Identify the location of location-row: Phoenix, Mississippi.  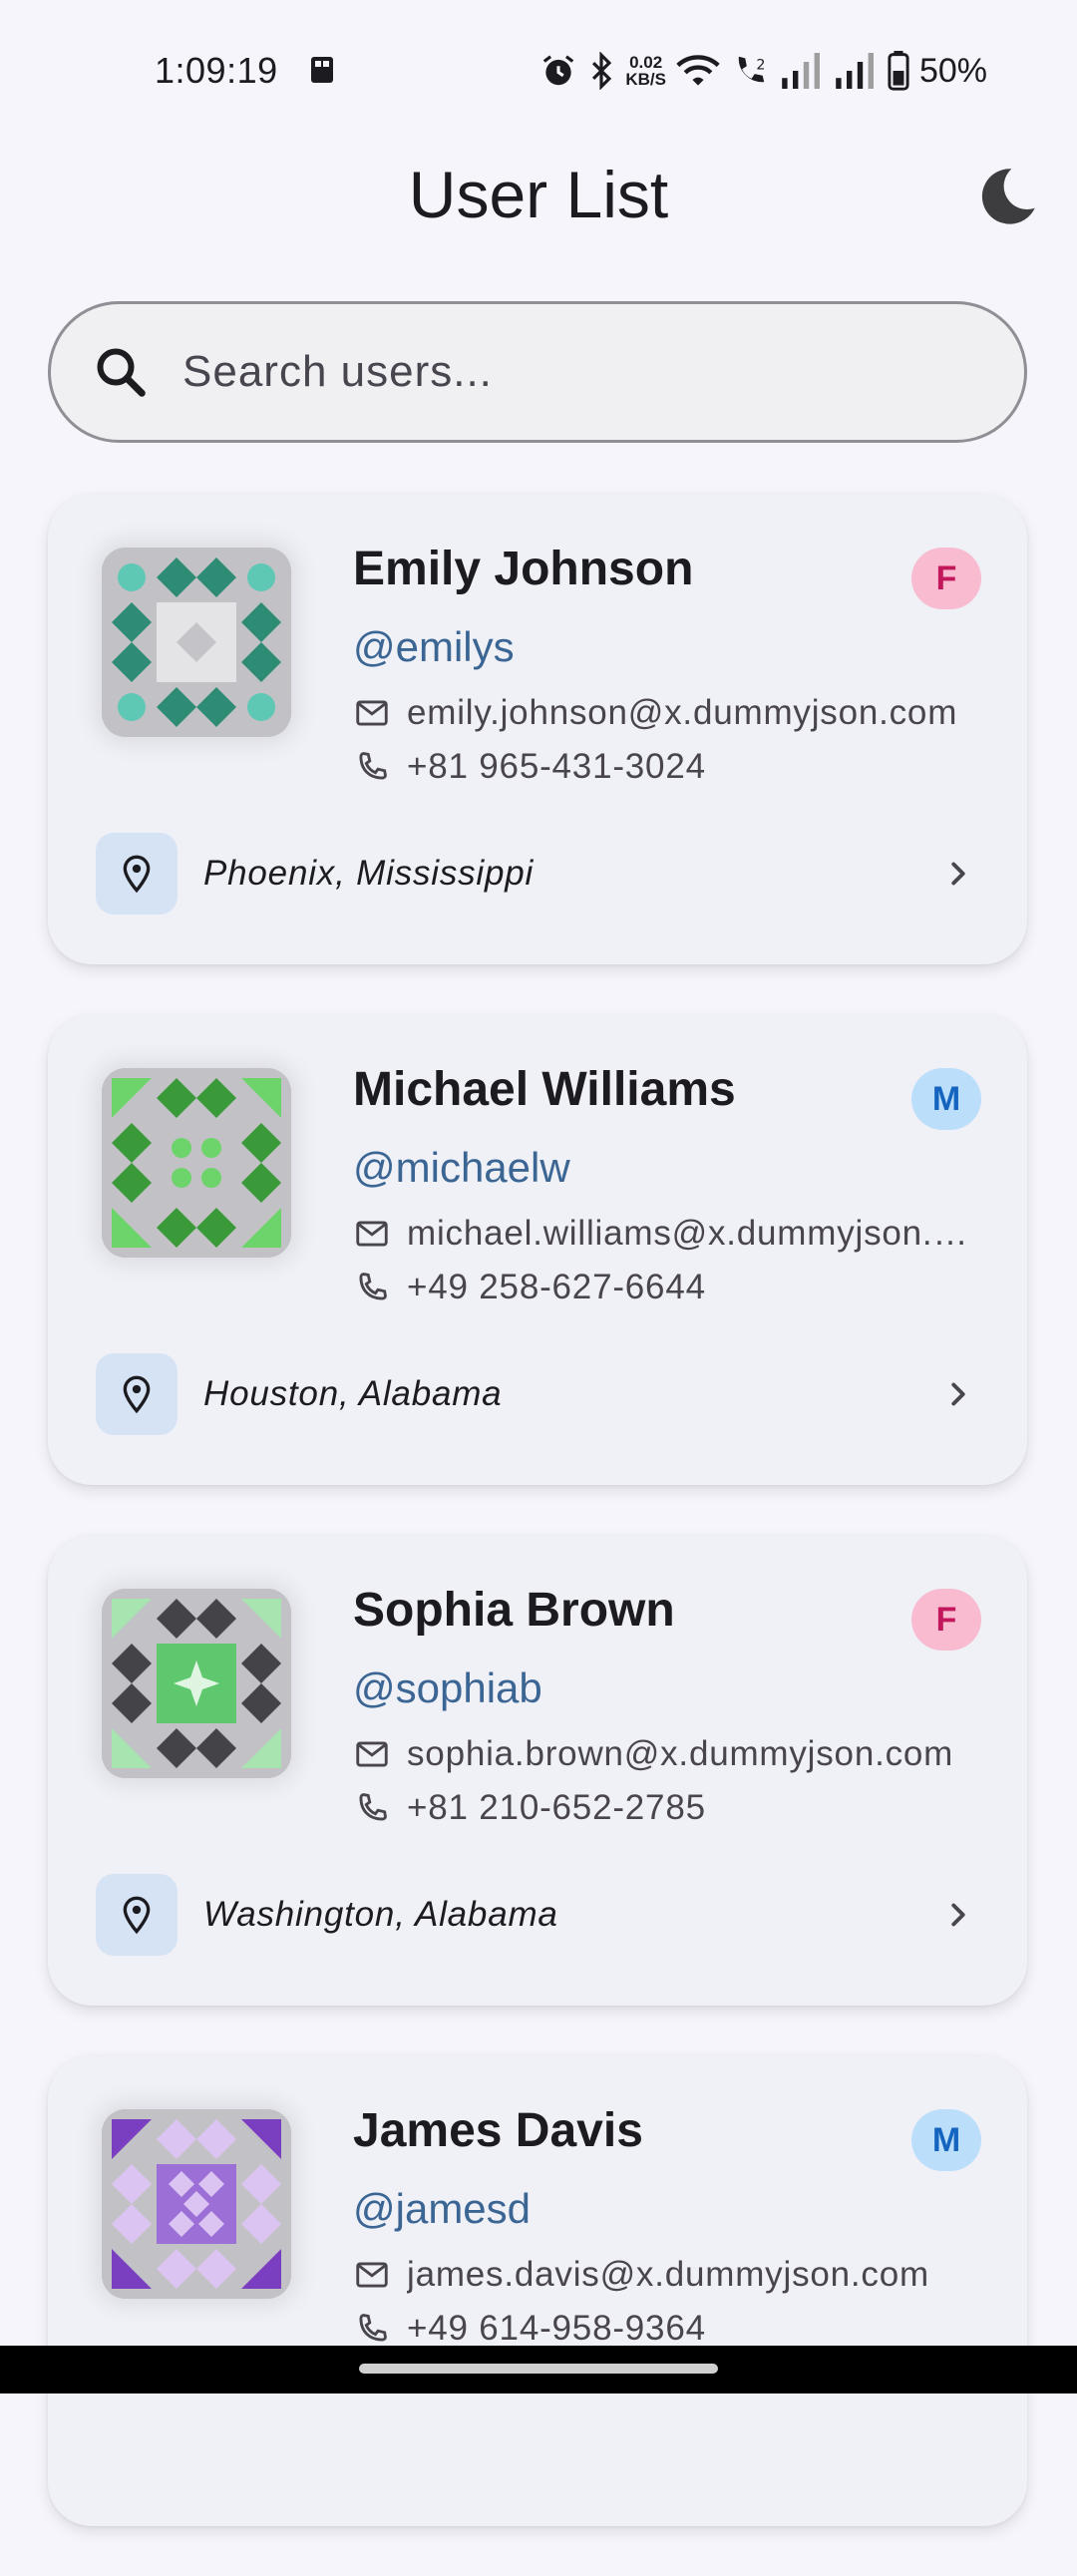
(541, 874).